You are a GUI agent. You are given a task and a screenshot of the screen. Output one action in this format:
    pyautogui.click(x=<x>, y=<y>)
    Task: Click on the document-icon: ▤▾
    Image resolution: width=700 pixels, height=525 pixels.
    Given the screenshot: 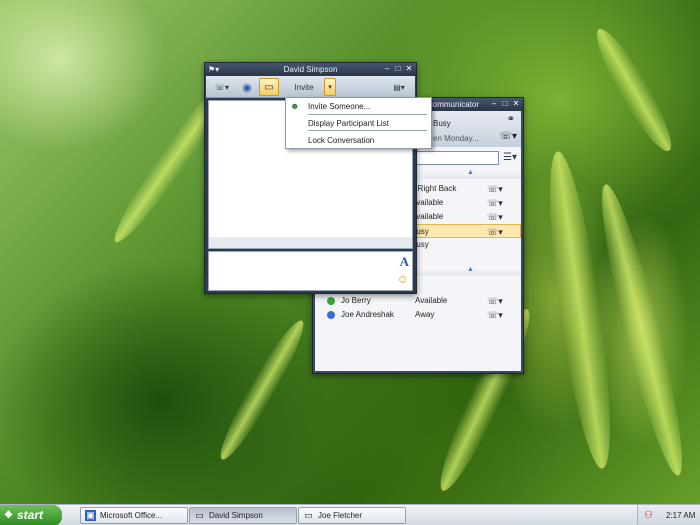 What is the action you would take?
    pyautogui.click(x=399, y=87)
    